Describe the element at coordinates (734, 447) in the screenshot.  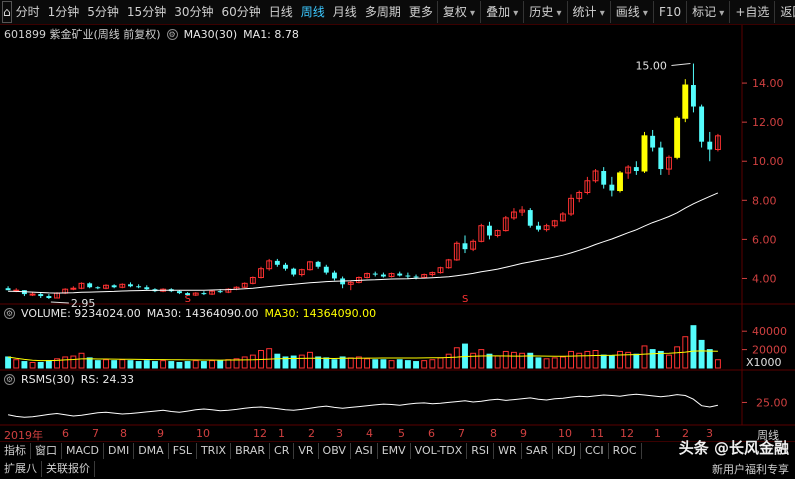
I see `watermark: 头条 @长风金融` at that location.